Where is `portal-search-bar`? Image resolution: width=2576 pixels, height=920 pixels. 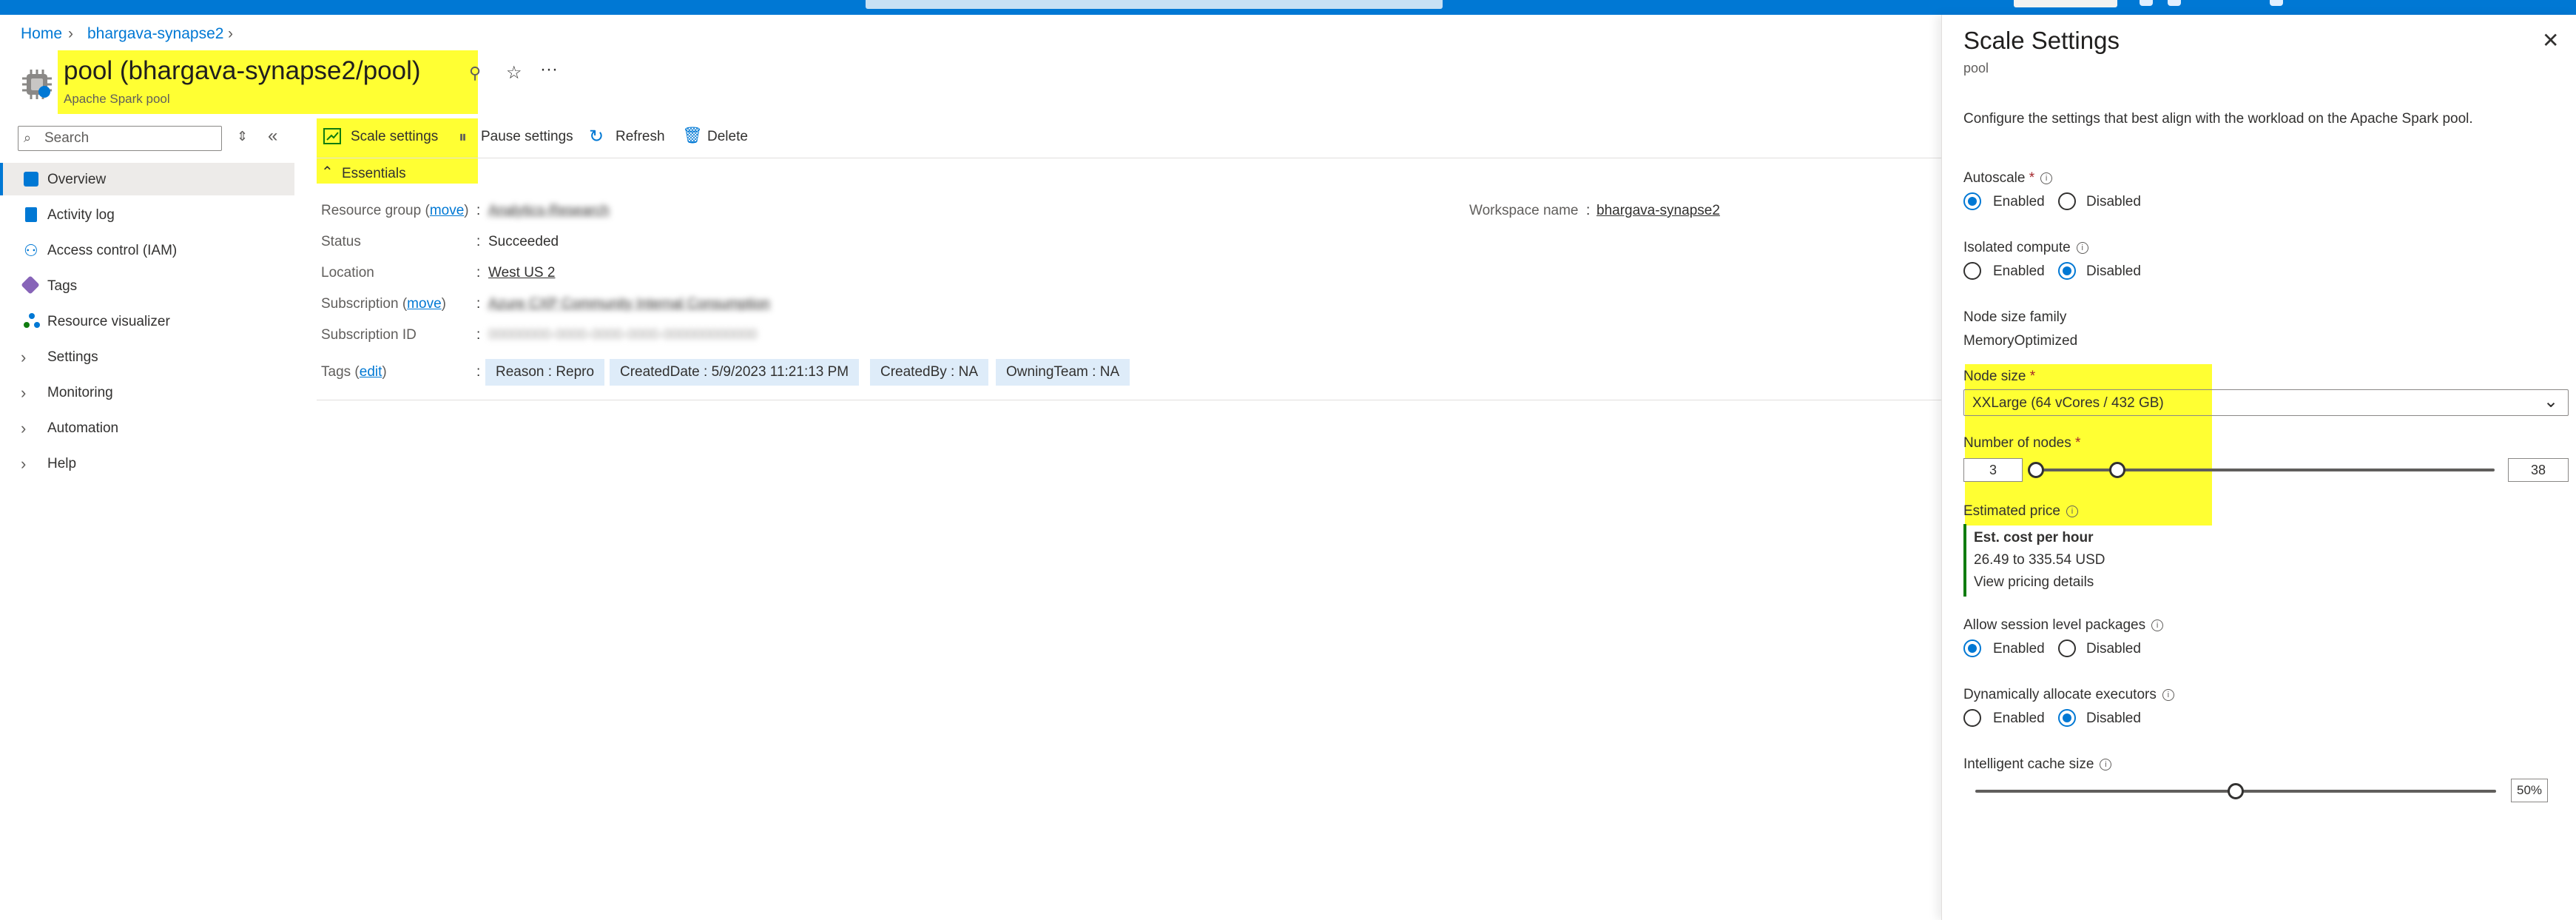 portal-search-bar is located at coordinates (1154, 4).